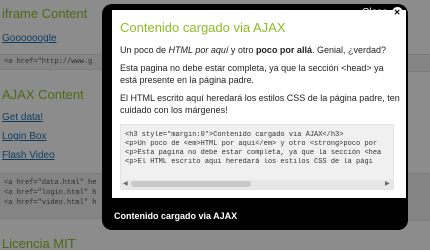  I want to click on text: Un poco de, so click(144, 50).